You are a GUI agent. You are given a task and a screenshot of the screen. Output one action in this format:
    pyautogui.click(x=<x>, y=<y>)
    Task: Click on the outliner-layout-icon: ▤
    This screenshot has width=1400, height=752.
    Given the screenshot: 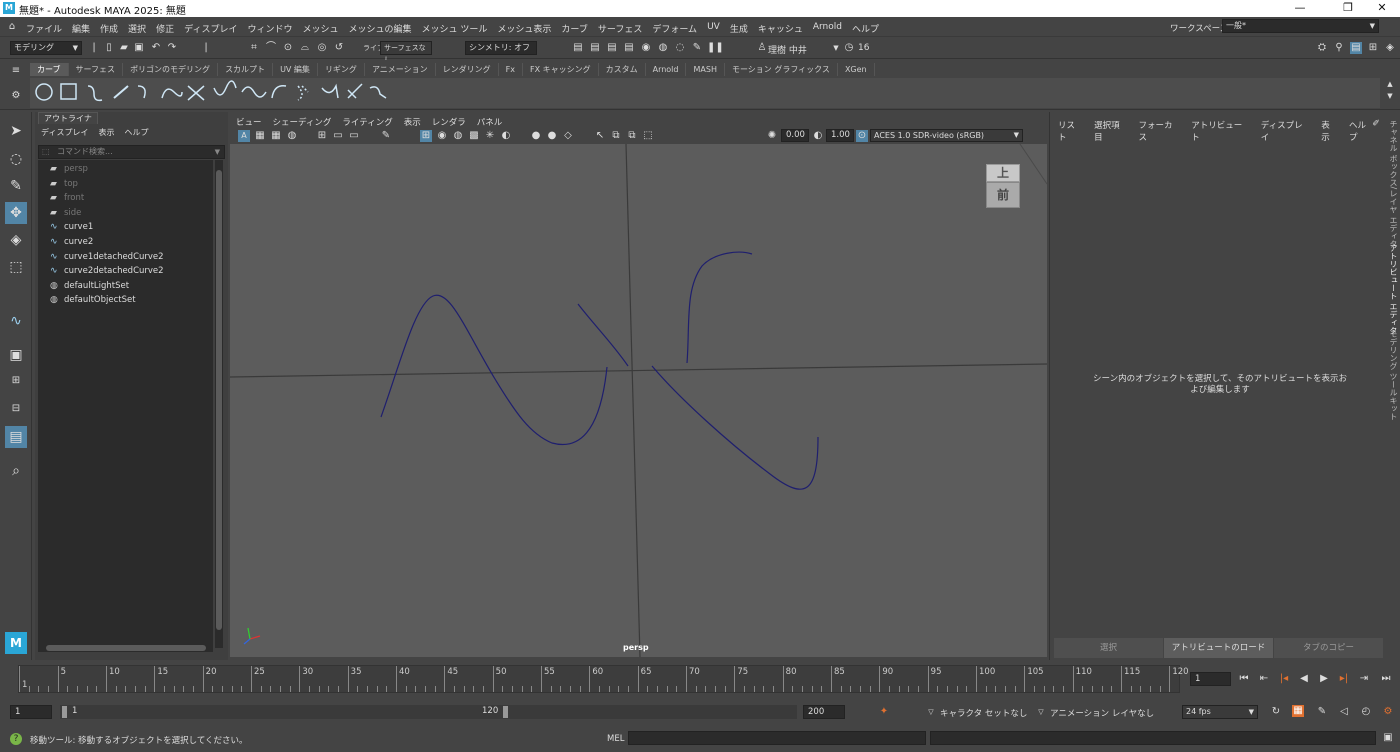 What is the action you would take?
    pyautogui.click(x=16, y=437)
    